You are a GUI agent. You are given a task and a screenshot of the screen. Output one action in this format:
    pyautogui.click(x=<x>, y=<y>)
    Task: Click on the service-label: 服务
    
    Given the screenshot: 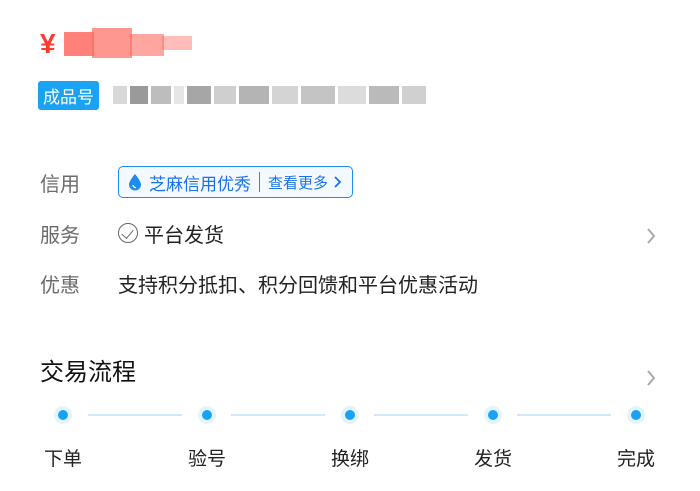 What is the action you would take?
    pyautogui.click(x=60, y=234)
    